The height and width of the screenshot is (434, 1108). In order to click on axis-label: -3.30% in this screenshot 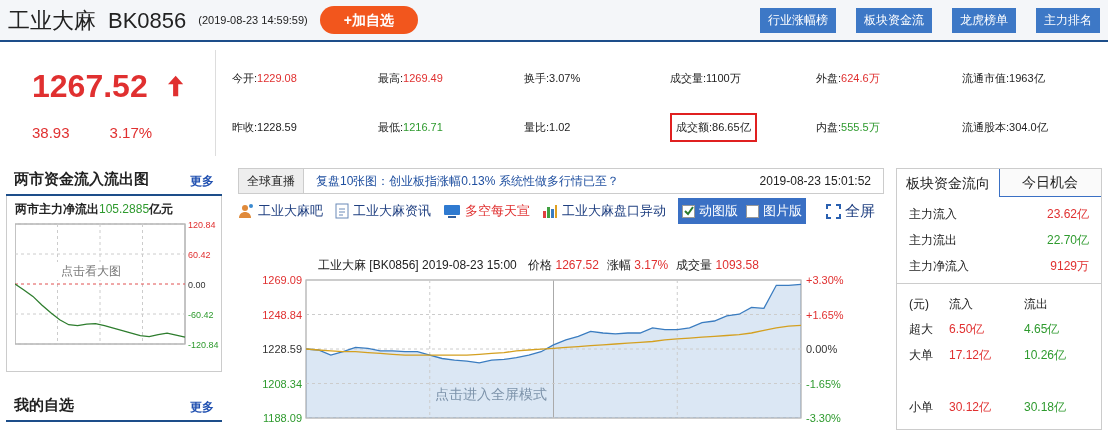, I will do `click(823, 418)`.